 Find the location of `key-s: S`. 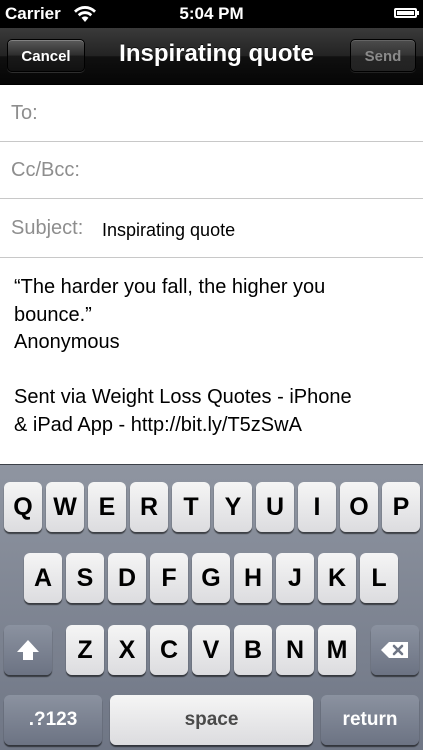

key-s: S is located at coordinates (85, 578).